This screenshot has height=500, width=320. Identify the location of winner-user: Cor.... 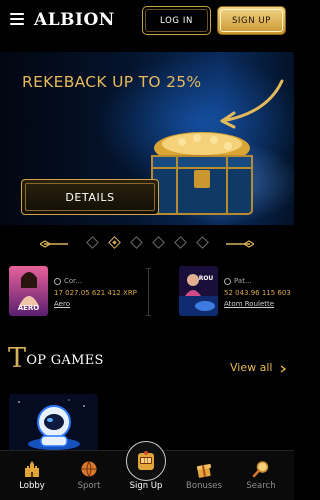
(68, 281).